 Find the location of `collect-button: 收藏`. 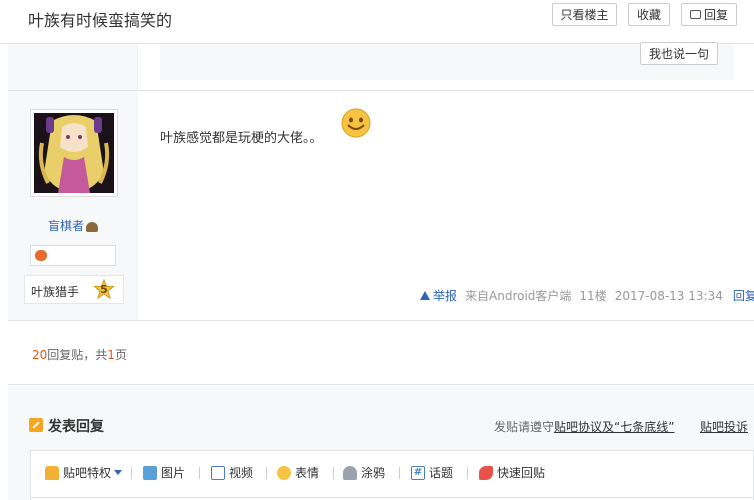

collect-button: 收藏 is located at coordinates (649, 14).